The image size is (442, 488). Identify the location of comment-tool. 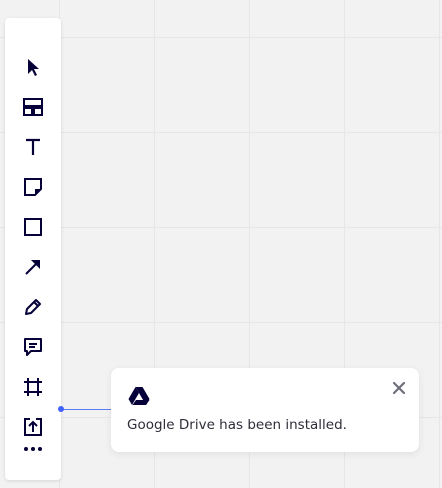
(33, 347).